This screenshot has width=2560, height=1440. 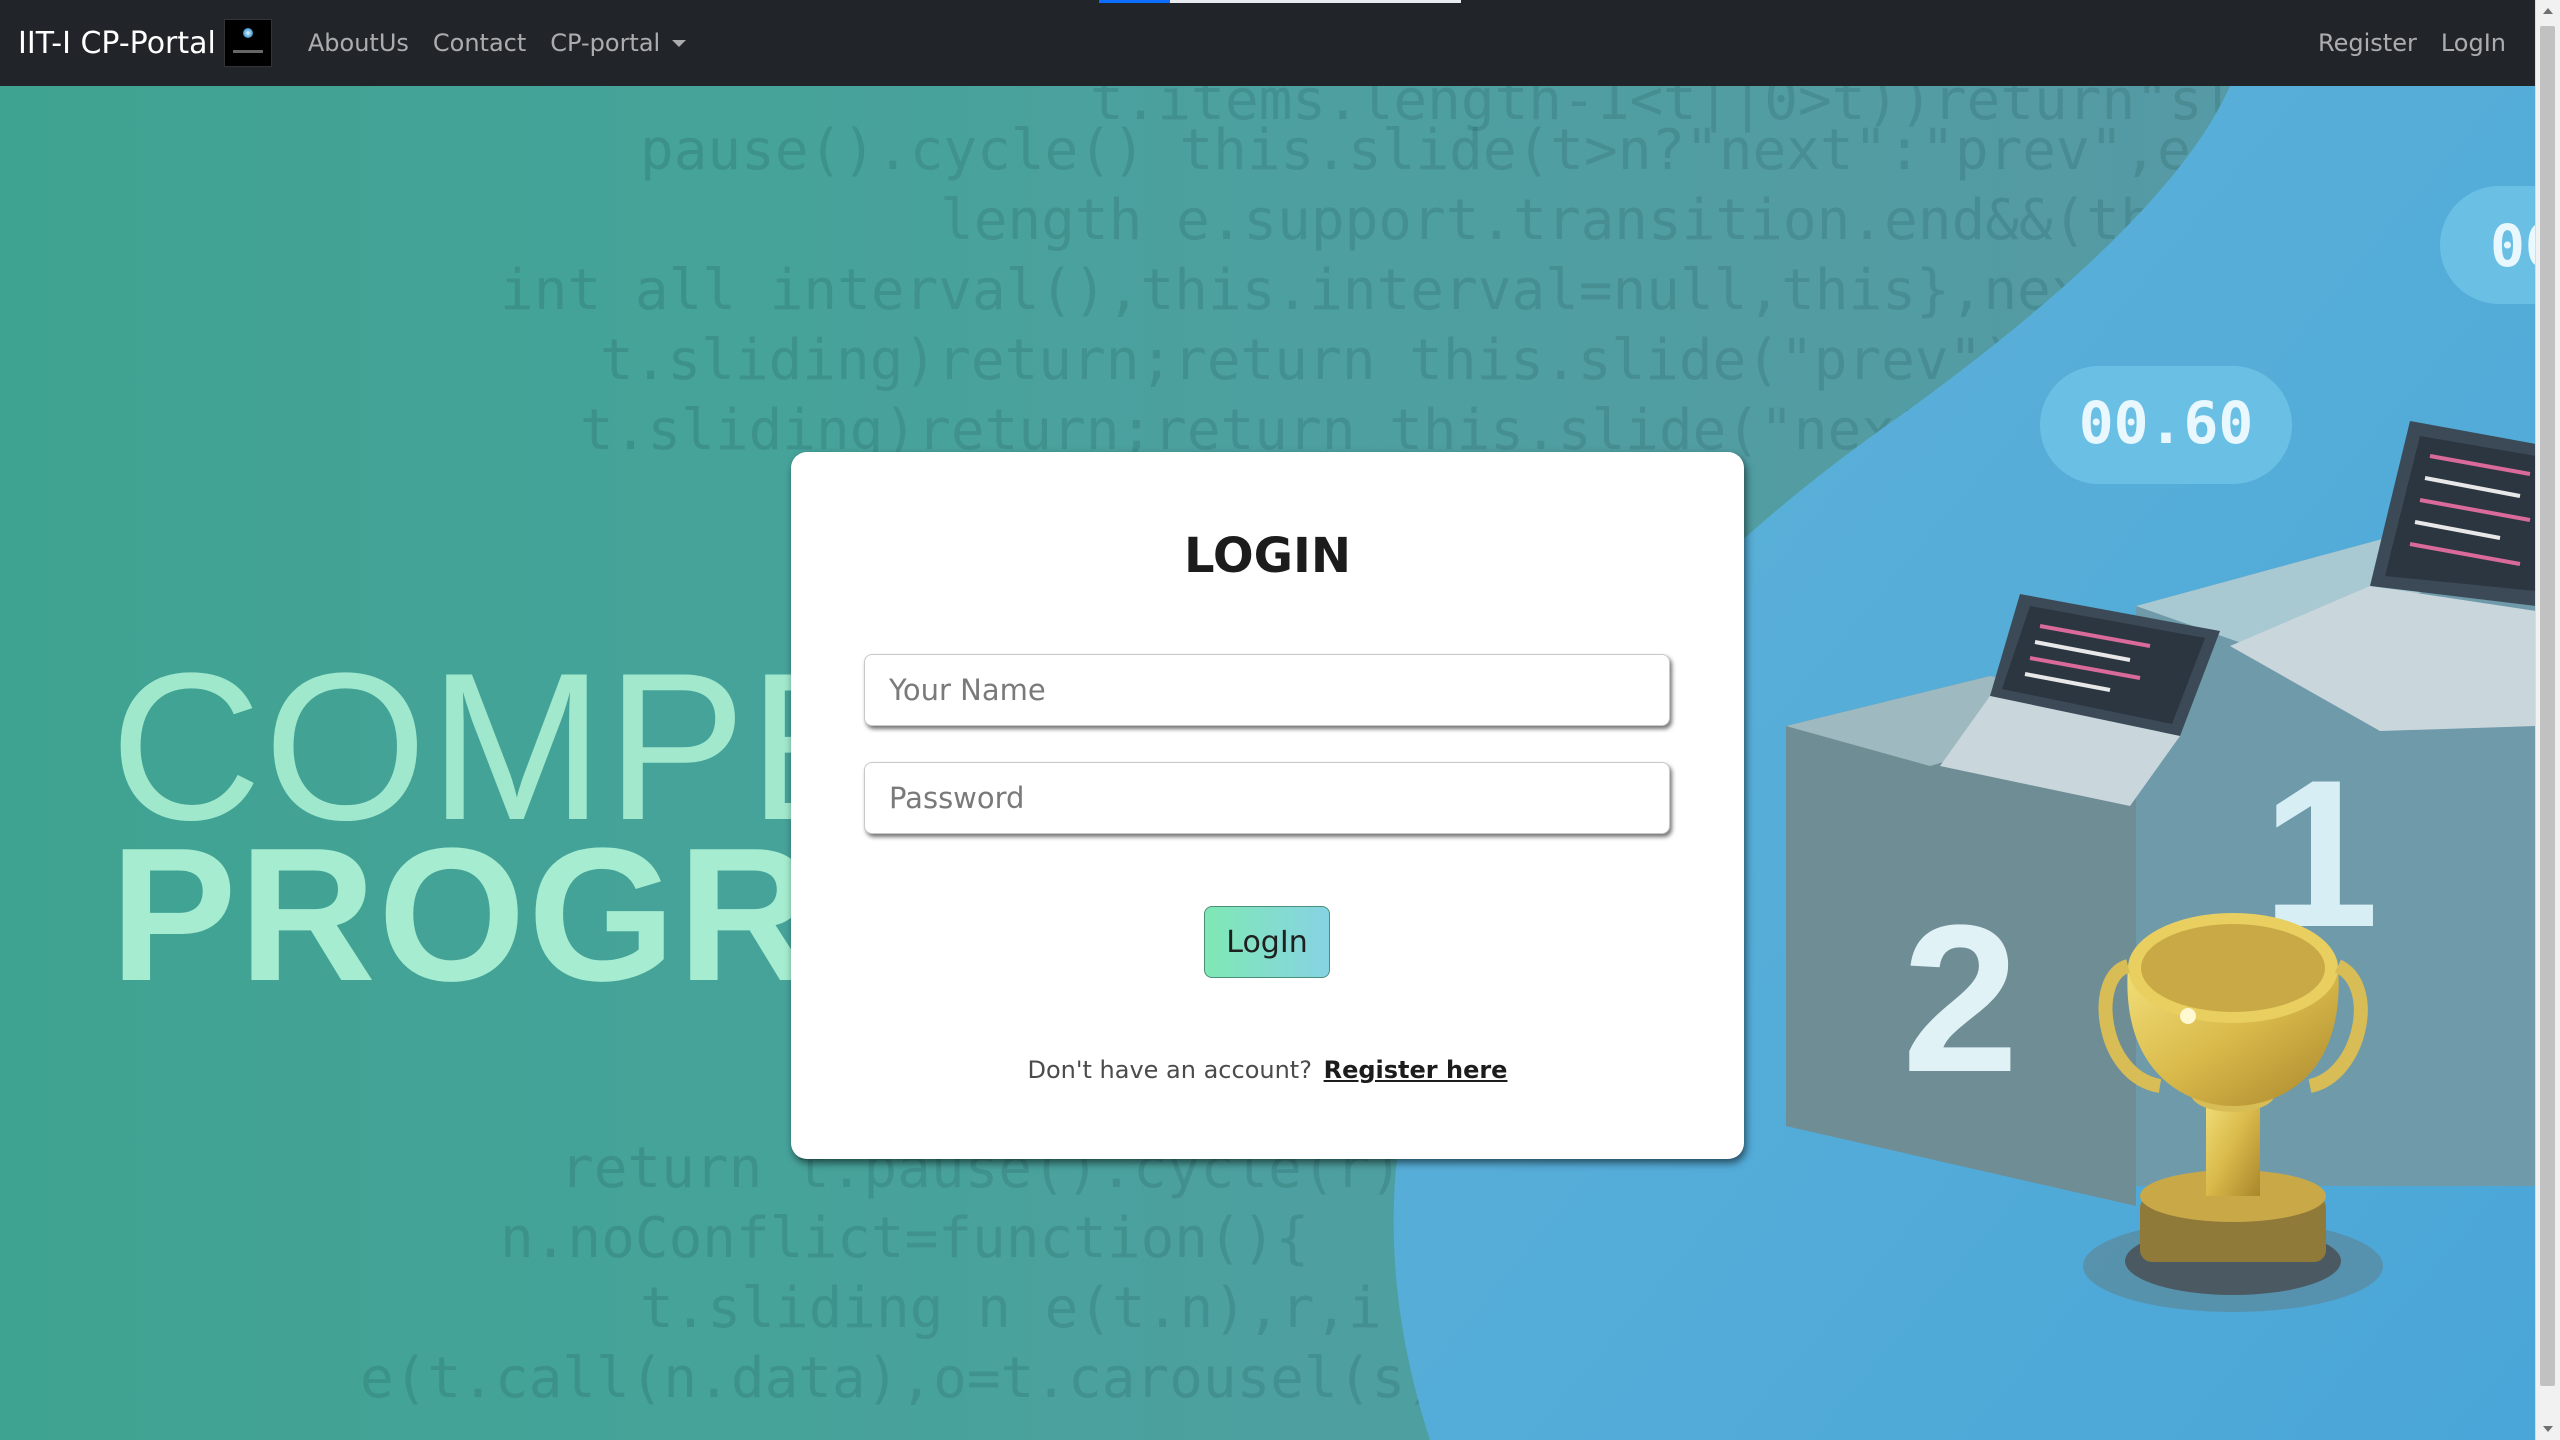 What do you see at coordinates (2513, 246) in the screenshot?
I see `svg-text: 00` at bounding box center [2513, 246].